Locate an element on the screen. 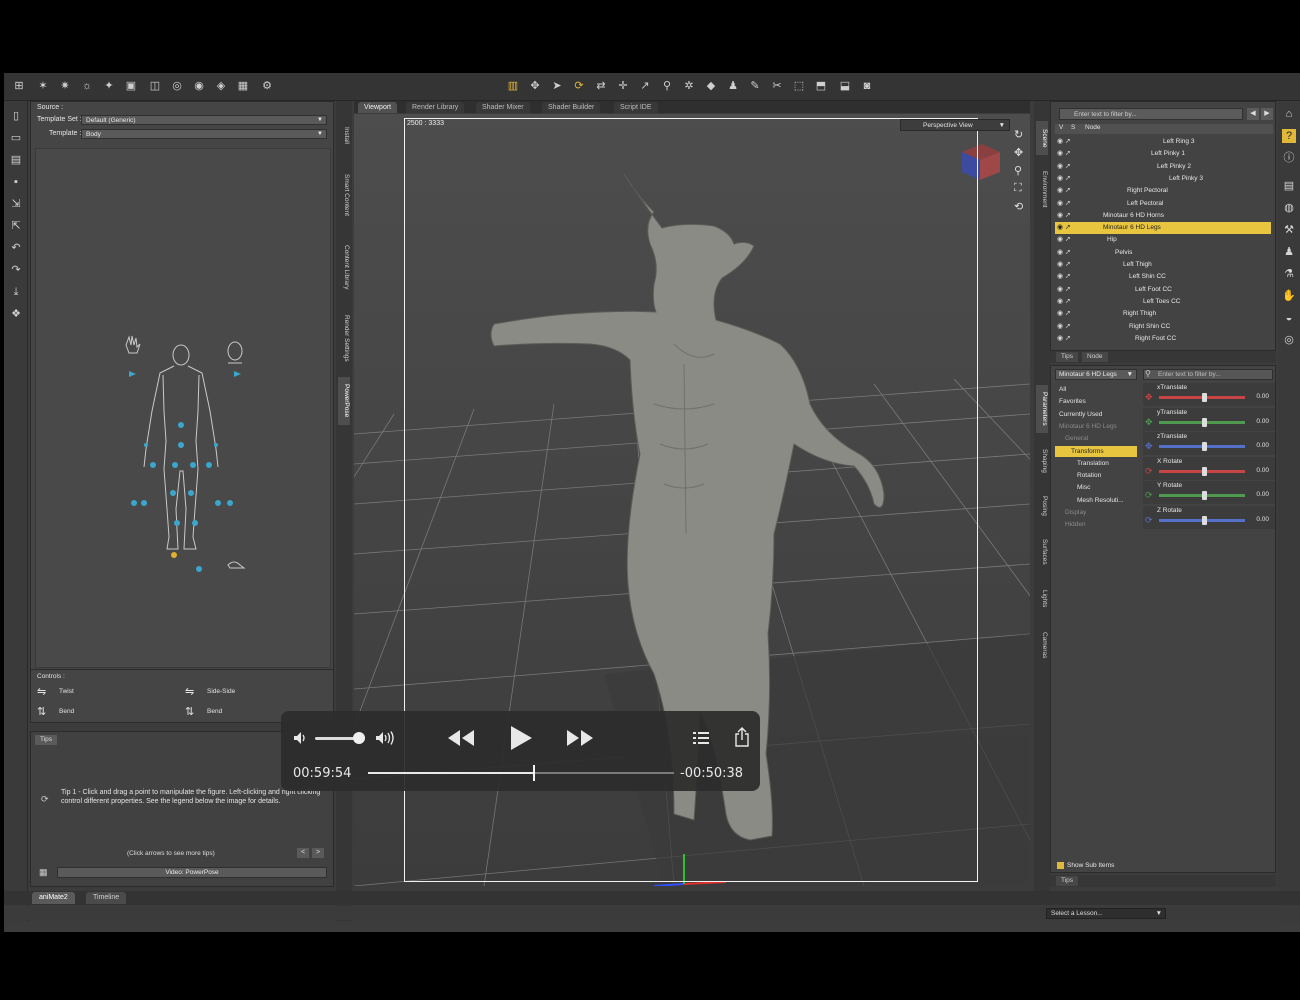 This screenshot has width=1300, height=1000. share-icon is located at coordinates (742, 737).